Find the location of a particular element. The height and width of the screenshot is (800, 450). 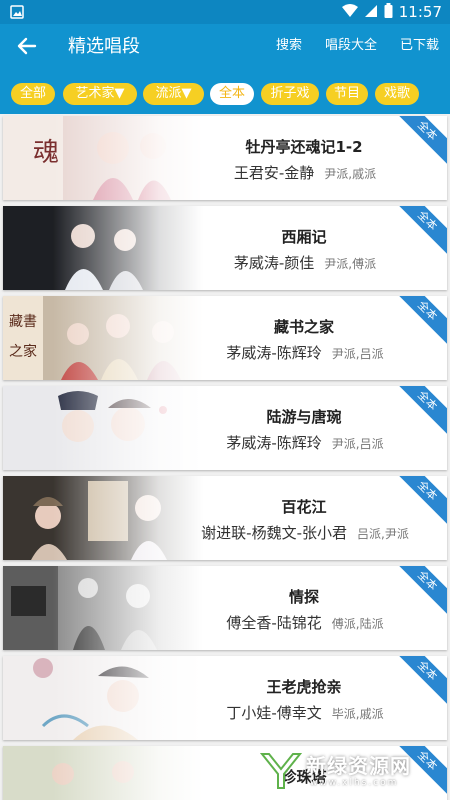

list-item: 西厢记 茅威涛-颜佳 尹派,傅派 全本 is located at coordinates (225, 248).